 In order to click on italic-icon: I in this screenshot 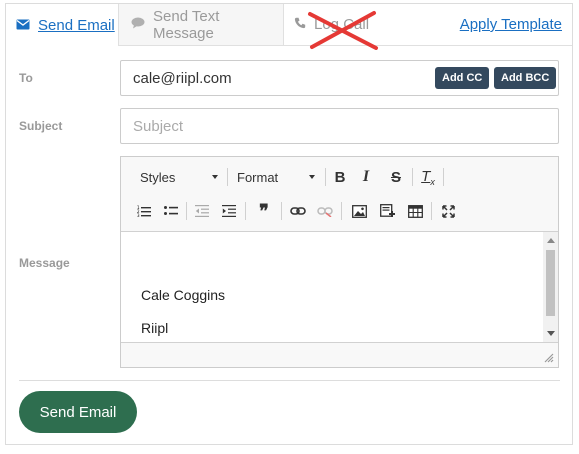, I will do `click(366, 176)`.